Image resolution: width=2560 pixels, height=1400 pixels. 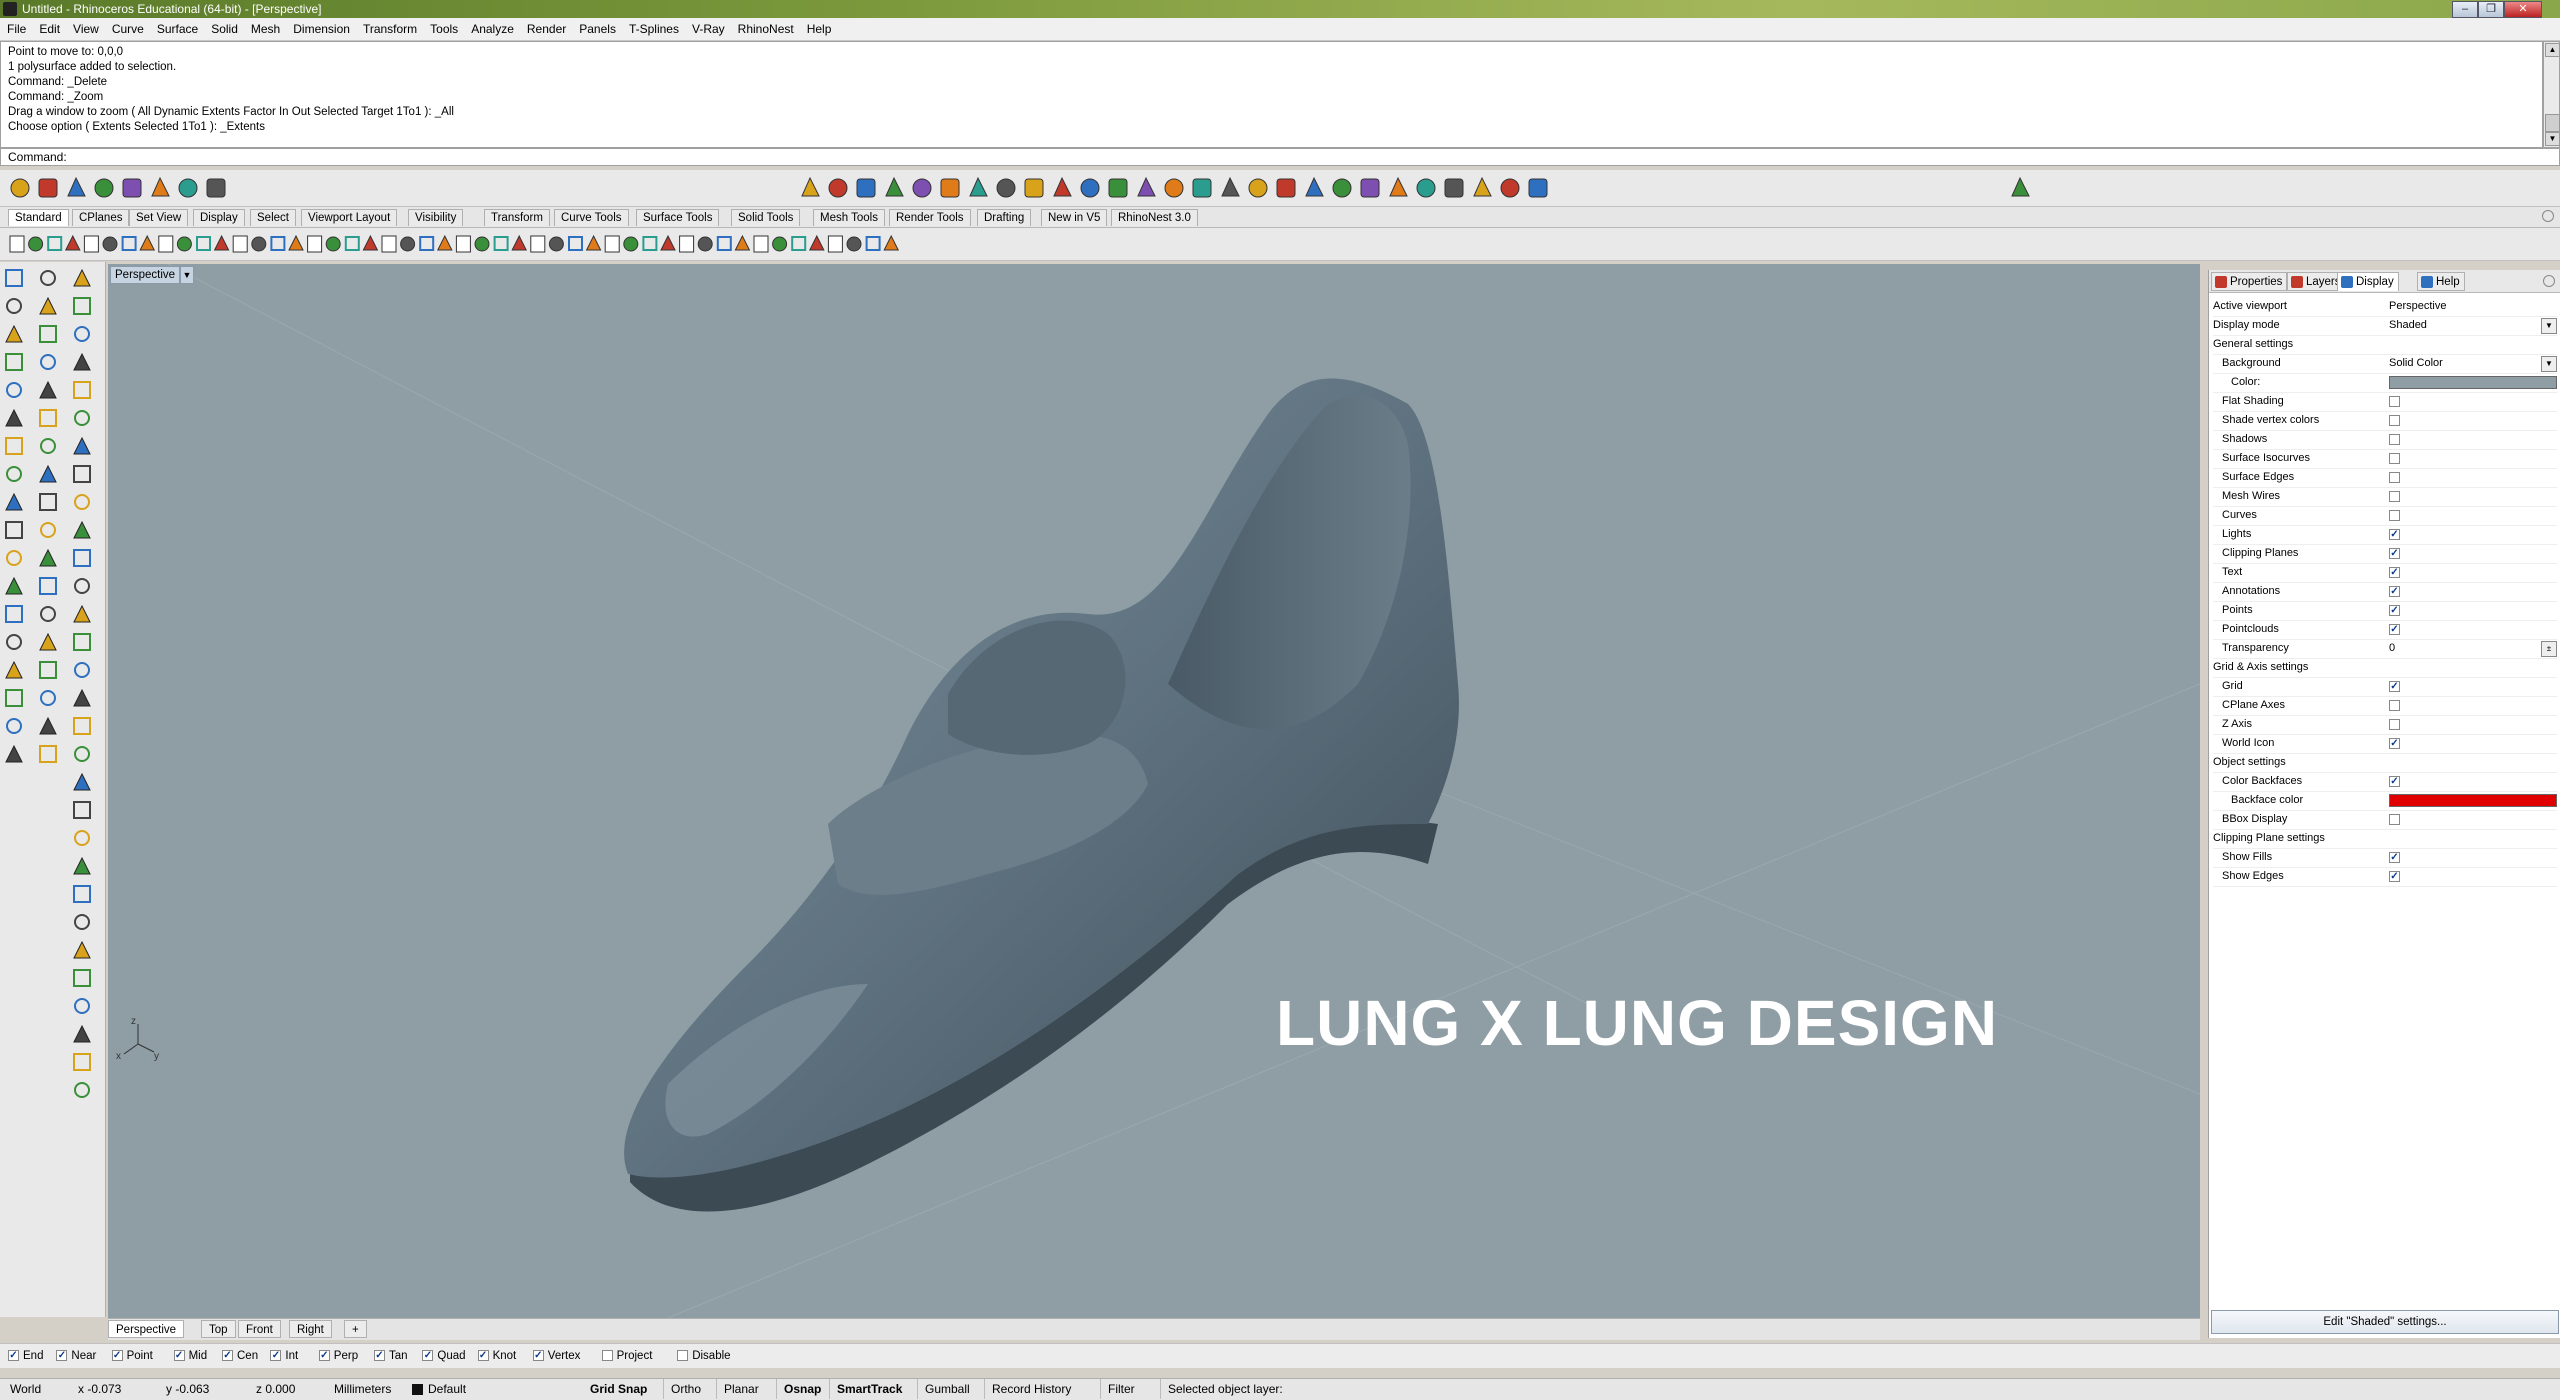 What do you see at coordinates (2385, 364) in the screenshot?
I see `display-row-background: Background Solid Color ▼` at bounding box center [2385, 364].